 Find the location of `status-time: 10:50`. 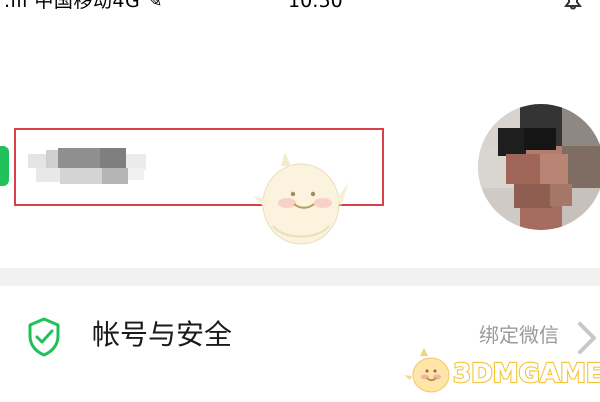

status-time: 10:50 is located at coordinates (315, 6).